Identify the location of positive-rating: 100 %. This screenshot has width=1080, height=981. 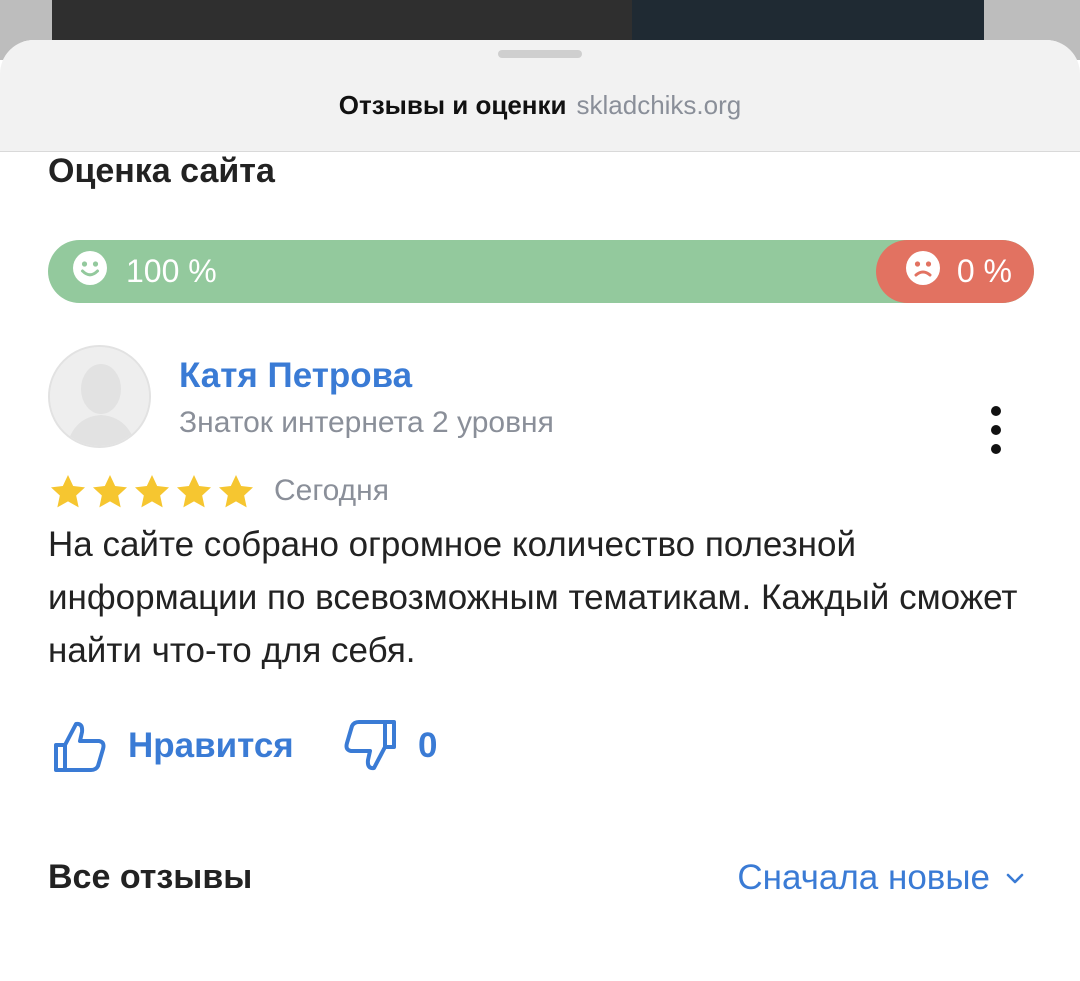
(144, 271).